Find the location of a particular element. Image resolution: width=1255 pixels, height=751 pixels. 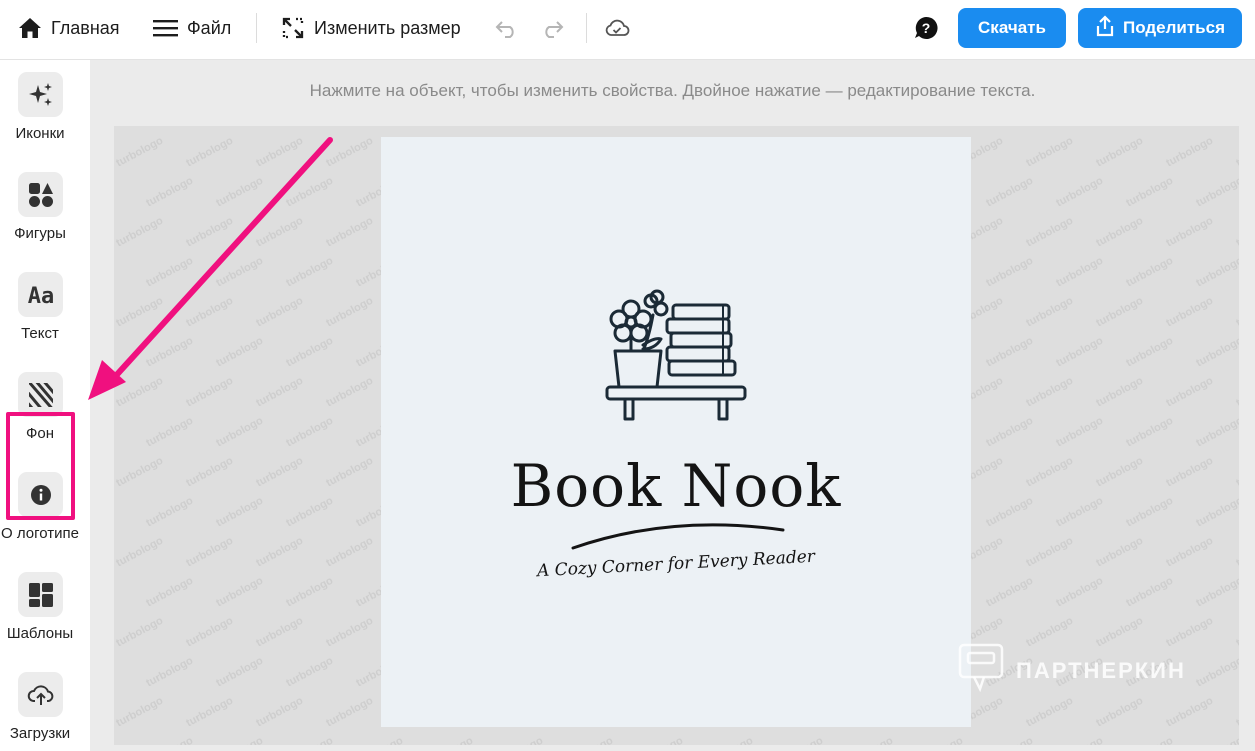

sidebar-item-text: Aa Текст is located at coordinates (40, 306).